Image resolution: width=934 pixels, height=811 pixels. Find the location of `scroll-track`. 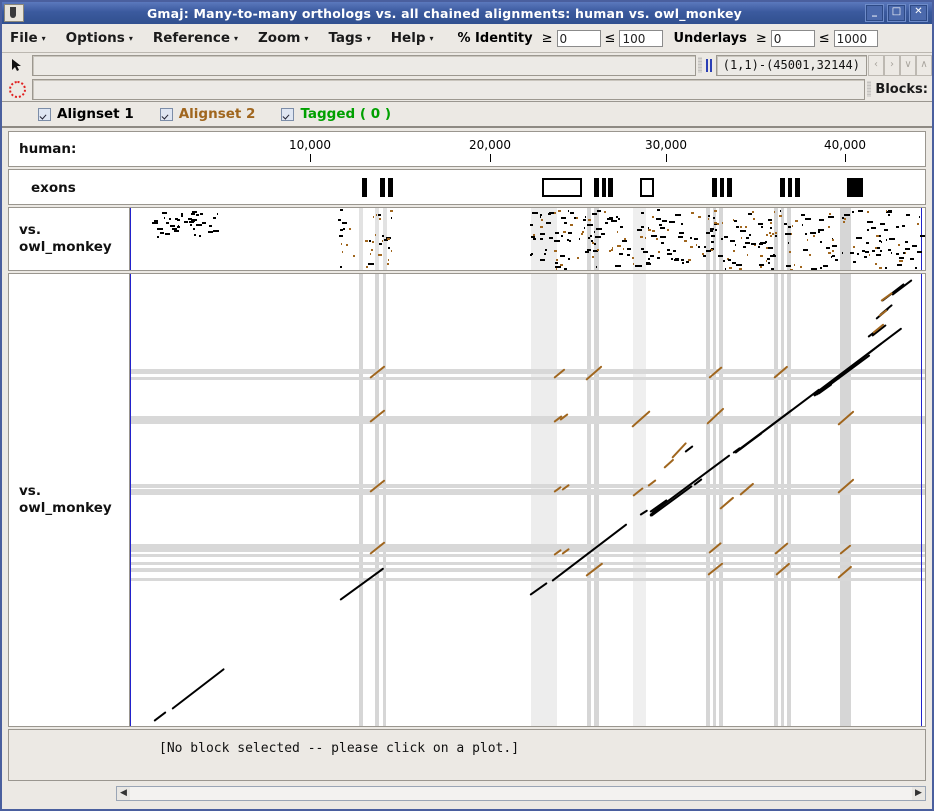

scroll-track is located at coordinates (521, 793).